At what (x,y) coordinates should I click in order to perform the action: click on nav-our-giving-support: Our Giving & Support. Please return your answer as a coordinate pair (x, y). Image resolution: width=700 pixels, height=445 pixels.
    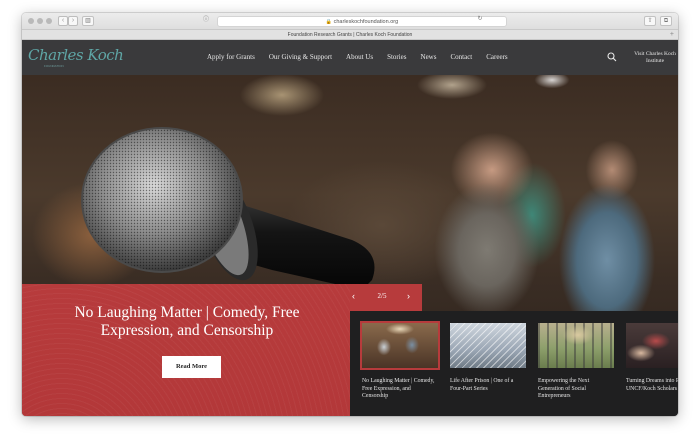
    Looking at the image, I should click on (300, 57).